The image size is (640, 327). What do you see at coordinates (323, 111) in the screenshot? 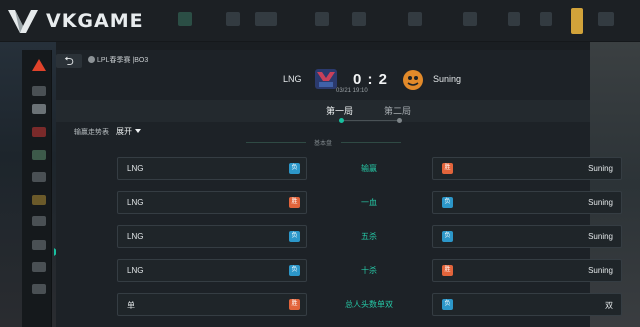
I see `game-tabs: 第一局 第二局` at bounding box center [323, 111].